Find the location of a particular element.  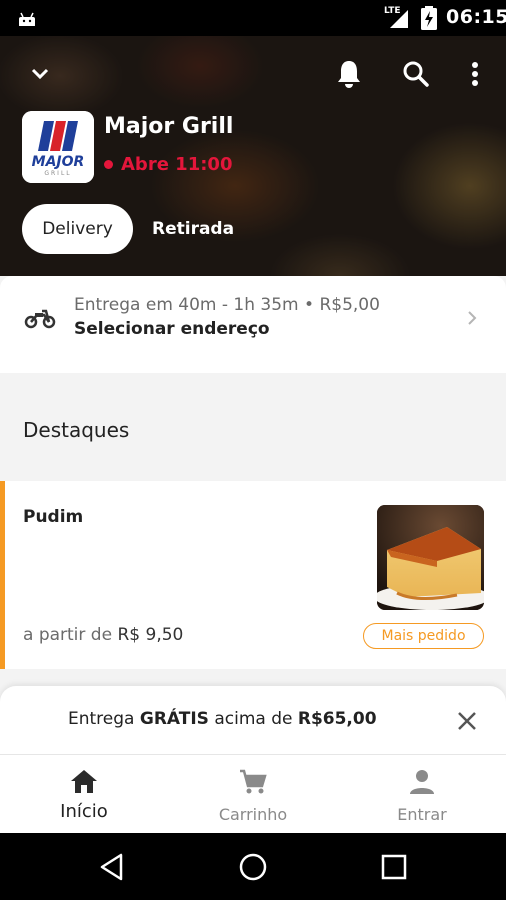

clock: 06:15 is located at coordinates (476, 17).